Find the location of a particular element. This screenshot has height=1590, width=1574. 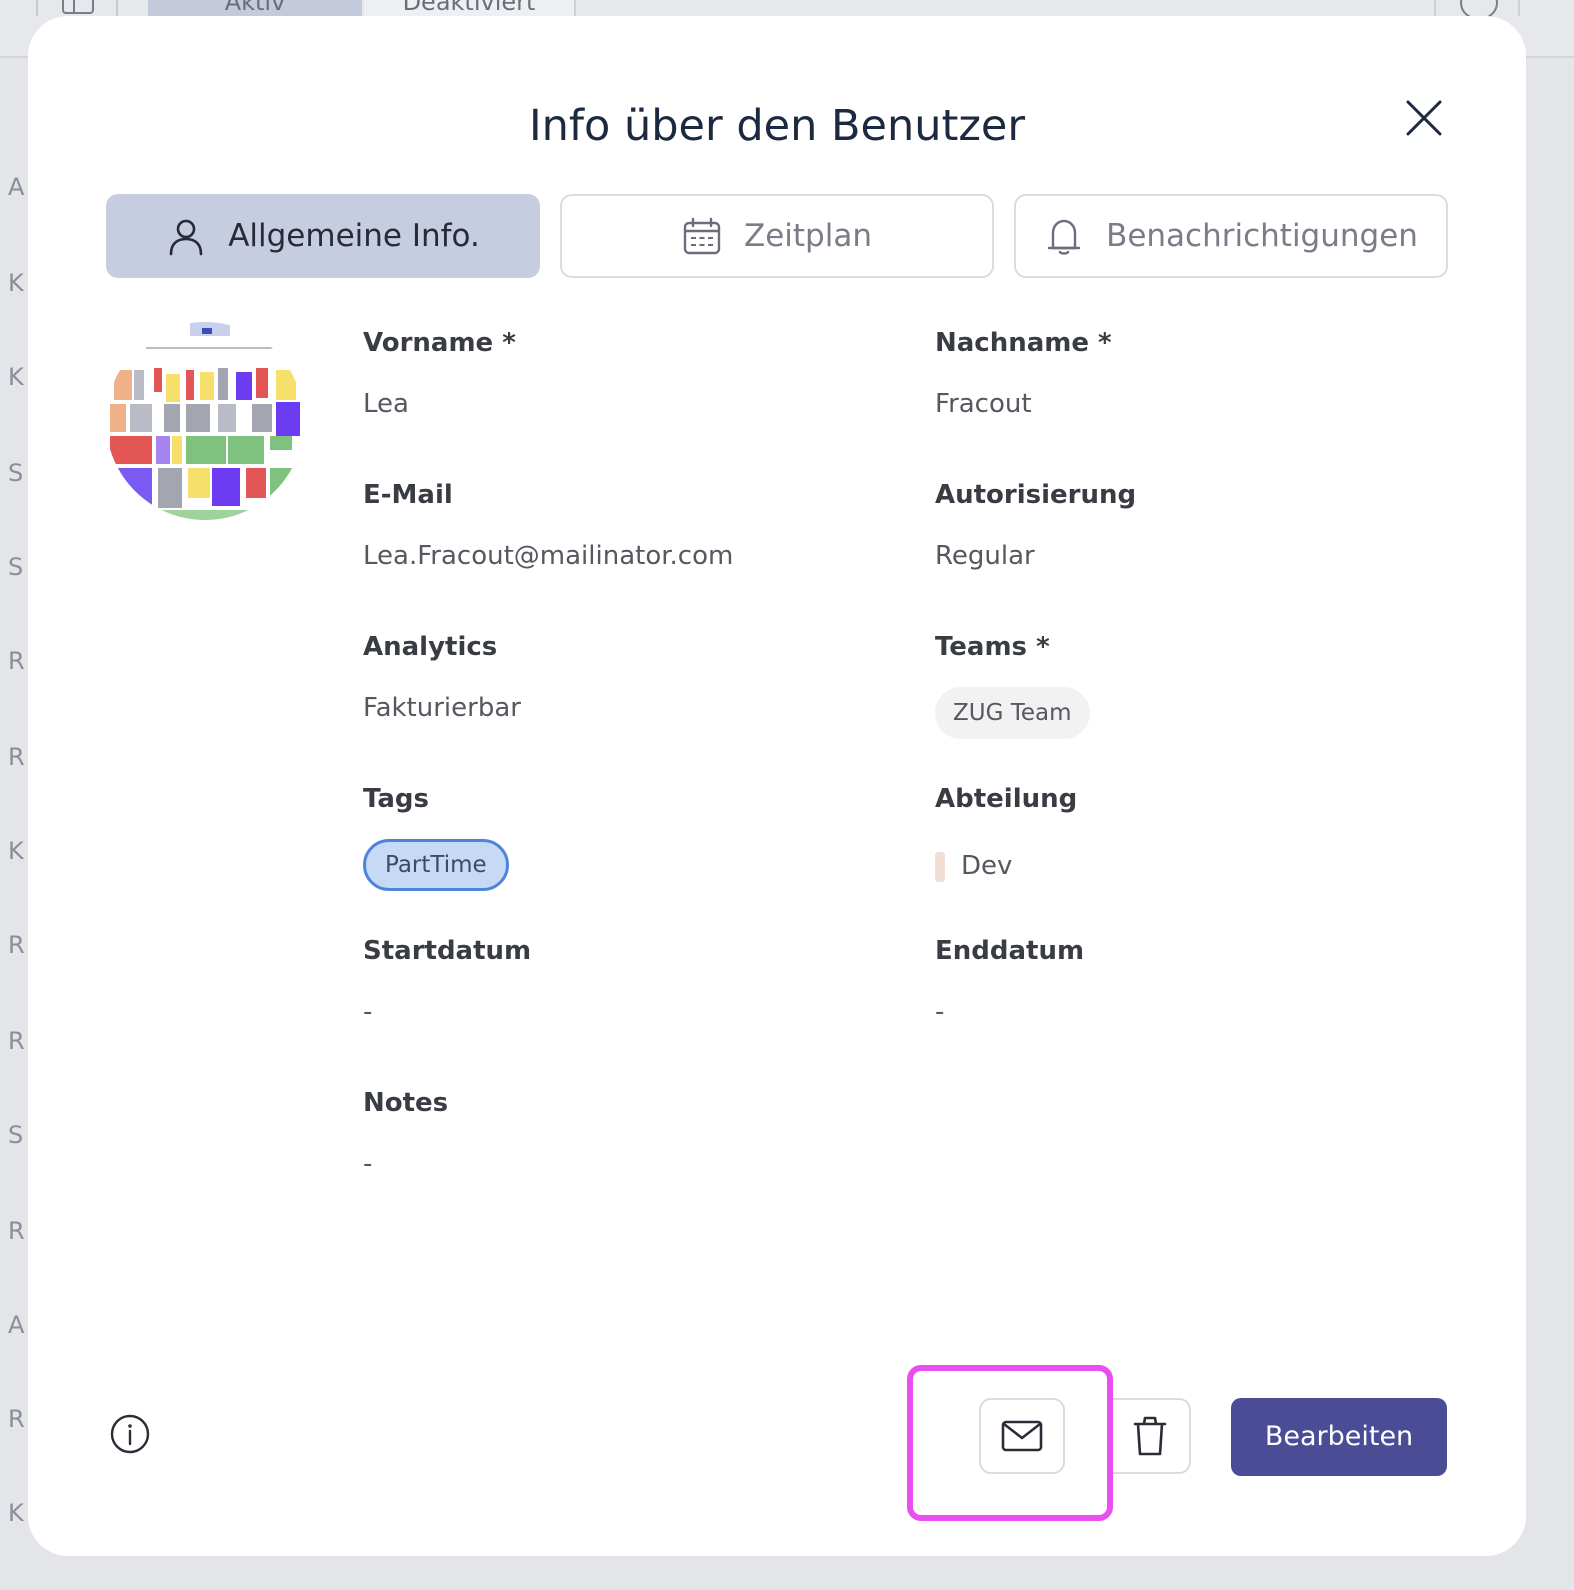

tab-active-users: Aktiv is located at coordinates (255, 8).